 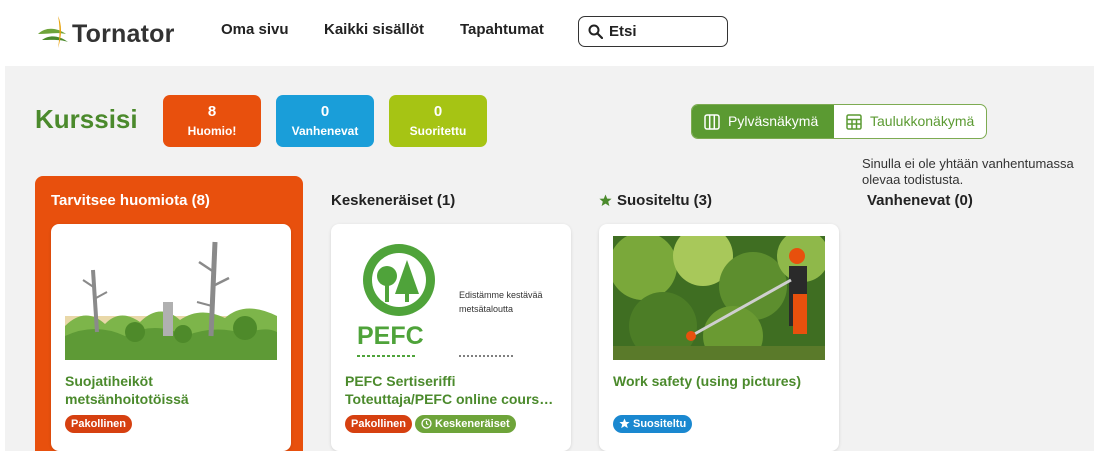 I want to click on course-card: Work safety (using pictures) Suositeltu, so click(x=719, y=337).